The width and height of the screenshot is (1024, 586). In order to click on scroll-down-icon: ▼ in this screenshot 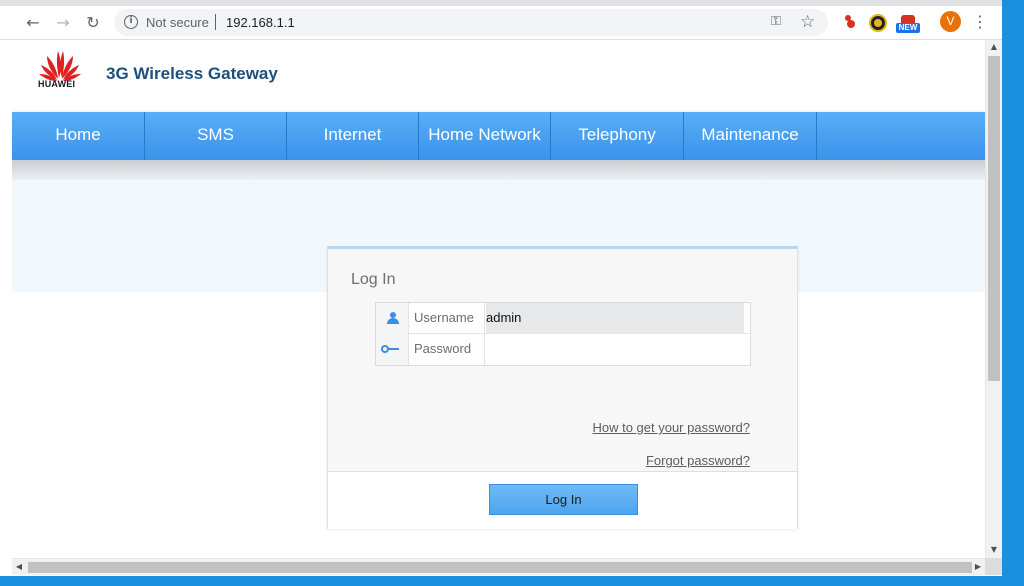, I will do `click(994, 550)`.